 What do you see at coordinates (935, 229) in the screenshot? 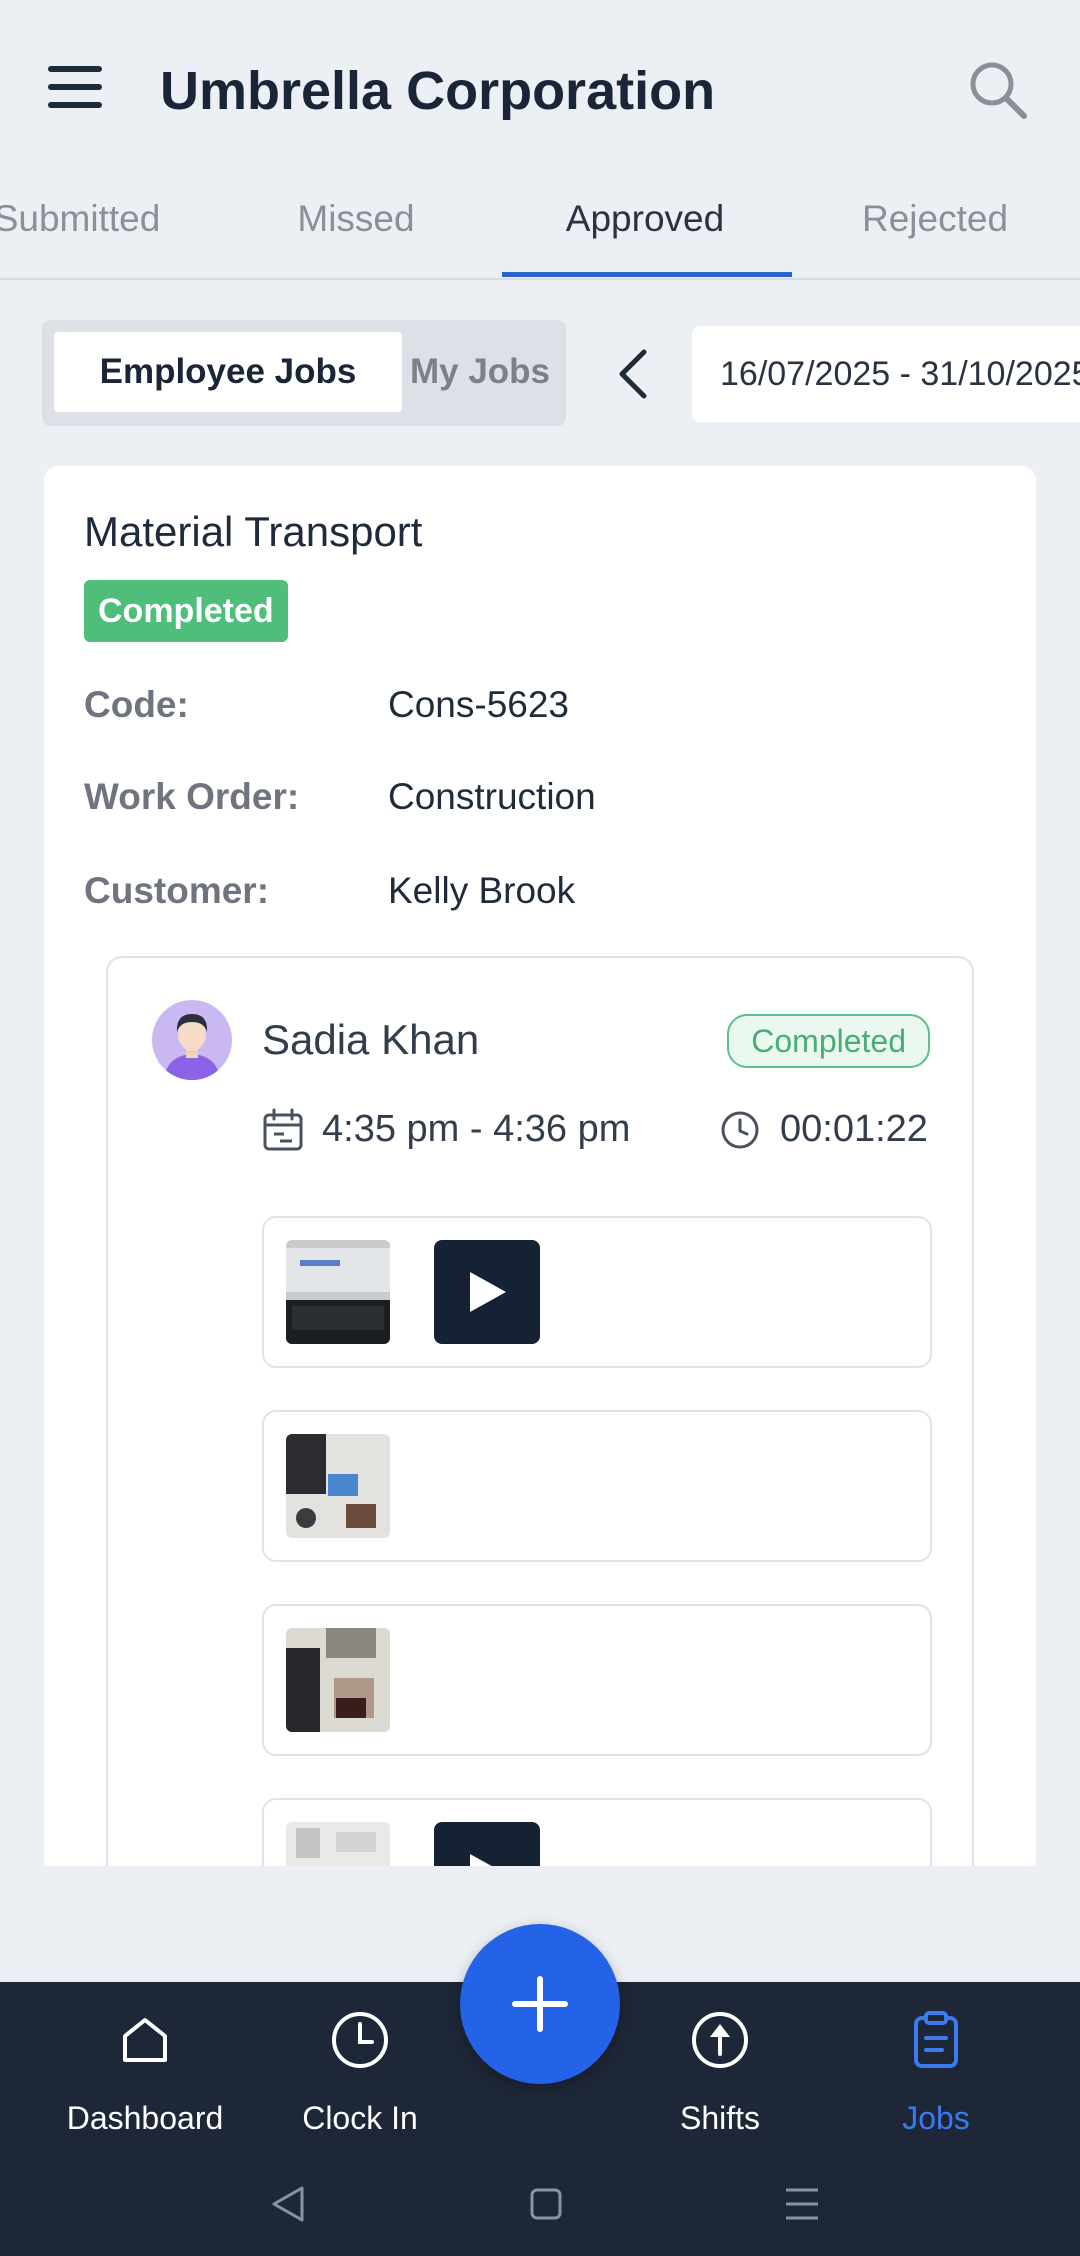
I see `tab-rejected: Rejected` at bounding box center [935, 229].